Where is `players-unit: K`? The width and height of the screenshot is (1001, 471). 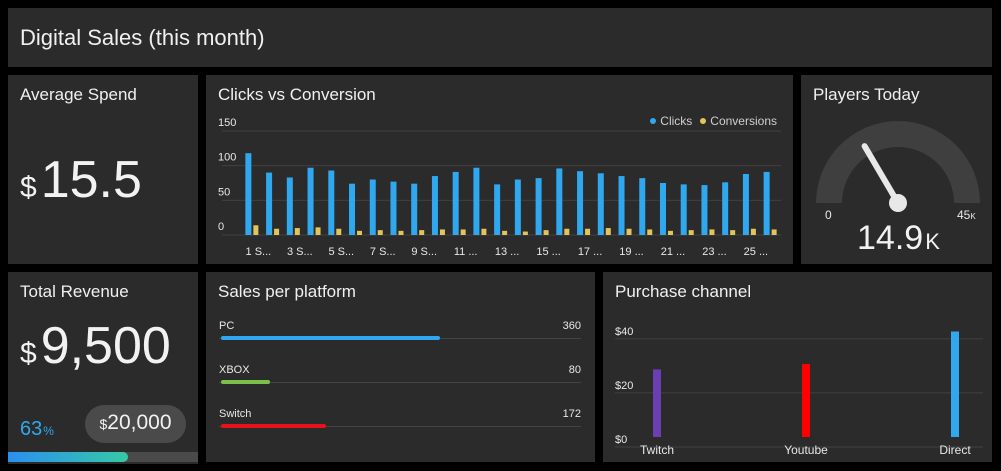 players-unit: K is located at coordinates (932, 241).